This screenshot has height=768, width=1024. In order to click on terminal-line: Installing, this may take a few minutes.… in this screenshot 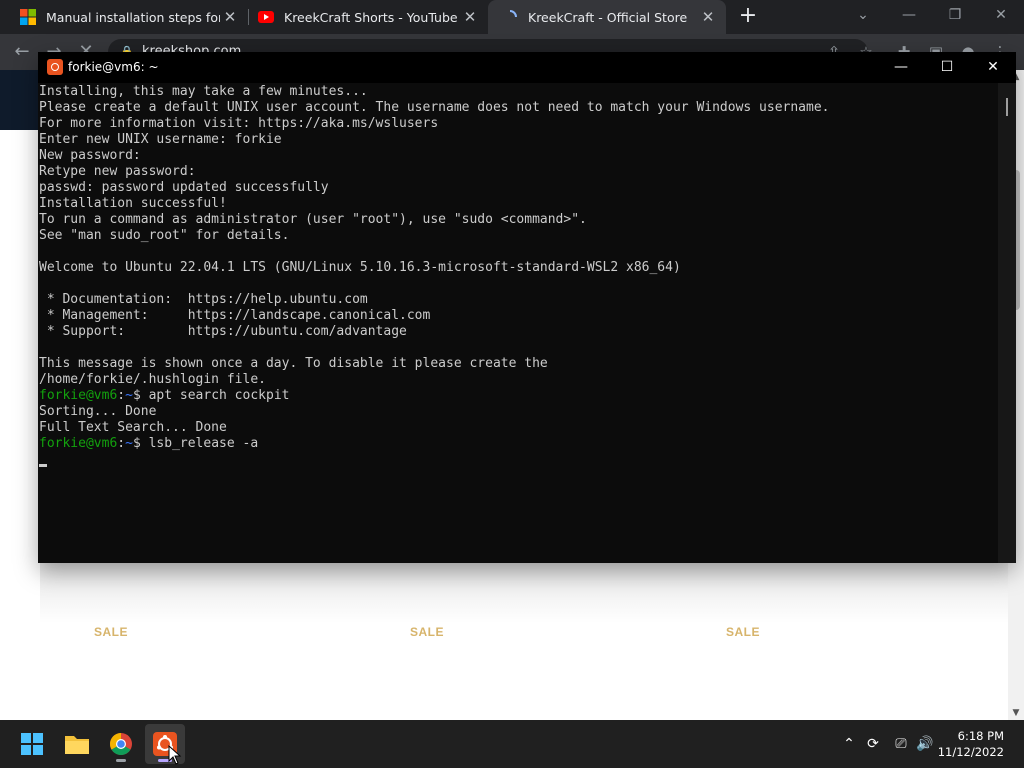, I will do `click(203, 91)`.